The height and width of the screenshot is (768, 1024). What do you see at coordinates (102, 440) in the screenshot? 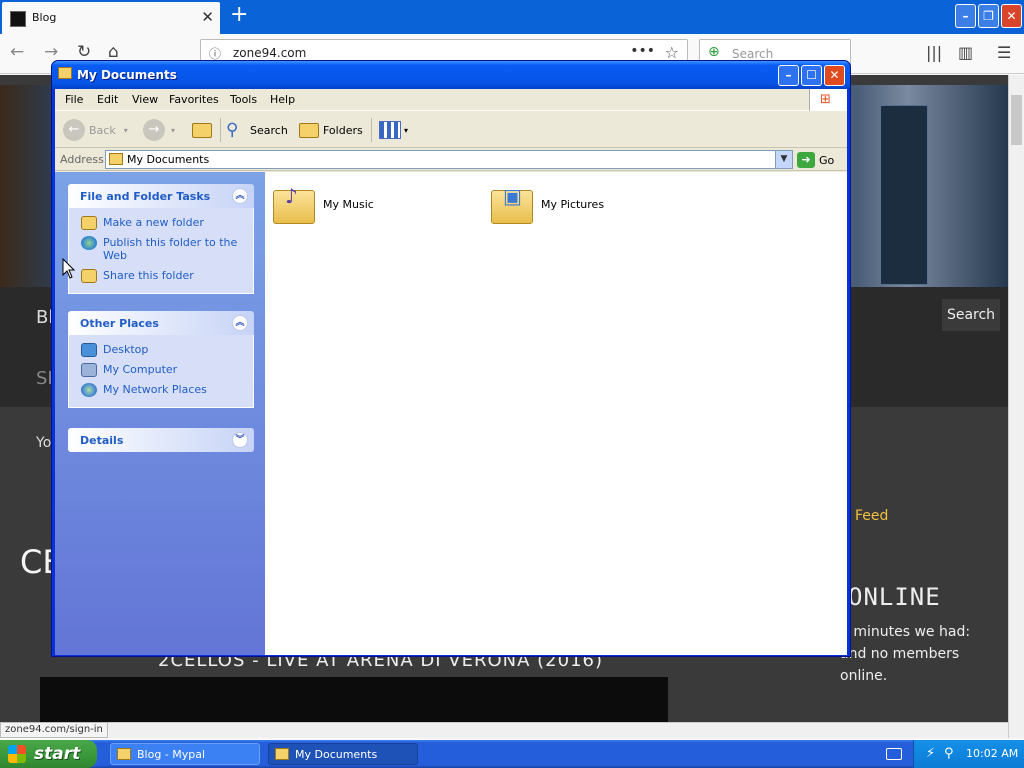
I see `panel-title: Details` at bounding box center [102, 440].